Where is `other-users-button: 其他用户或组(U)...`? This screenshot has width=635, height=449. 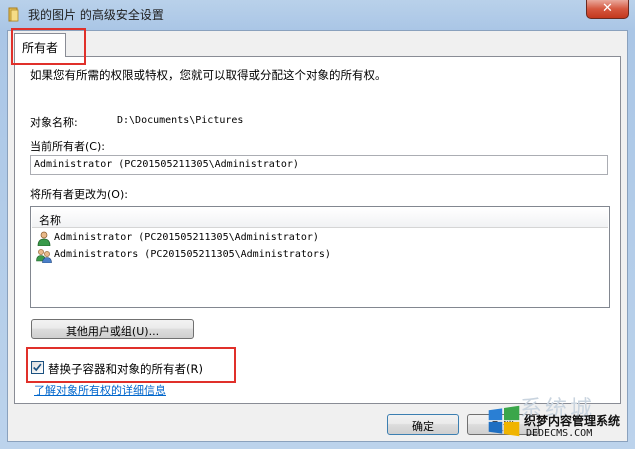 other-users-button: 其他用户或组(U)... is located at coordinates (112, 329).